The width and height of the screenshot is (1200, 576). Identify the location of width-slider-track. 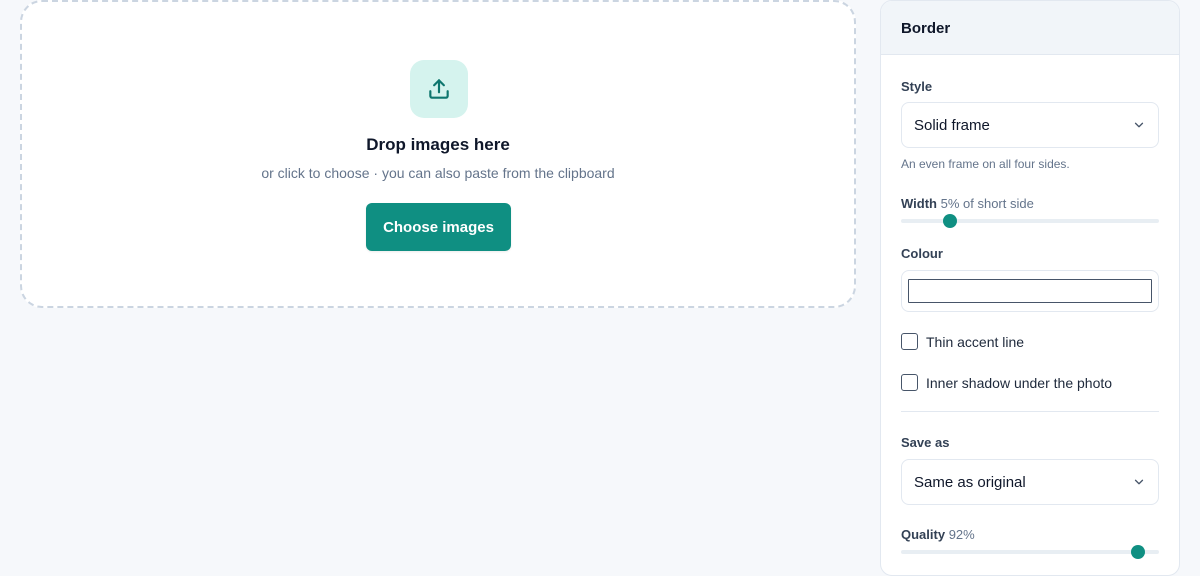
(1030, 221).